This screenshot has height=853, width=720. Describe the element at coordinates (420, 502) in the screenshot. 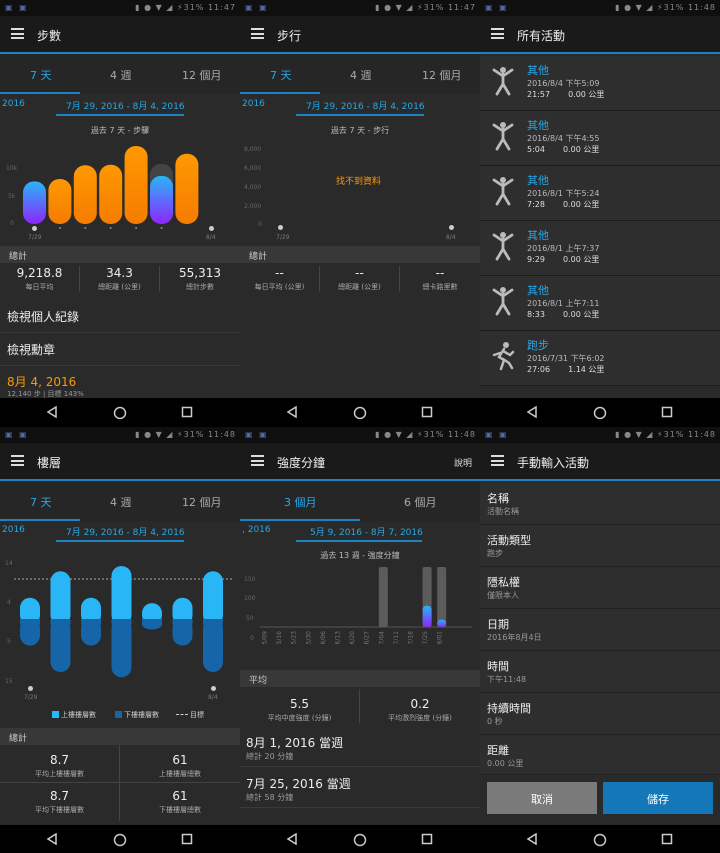

I see `tab-6-months: 6 個月` at that location.